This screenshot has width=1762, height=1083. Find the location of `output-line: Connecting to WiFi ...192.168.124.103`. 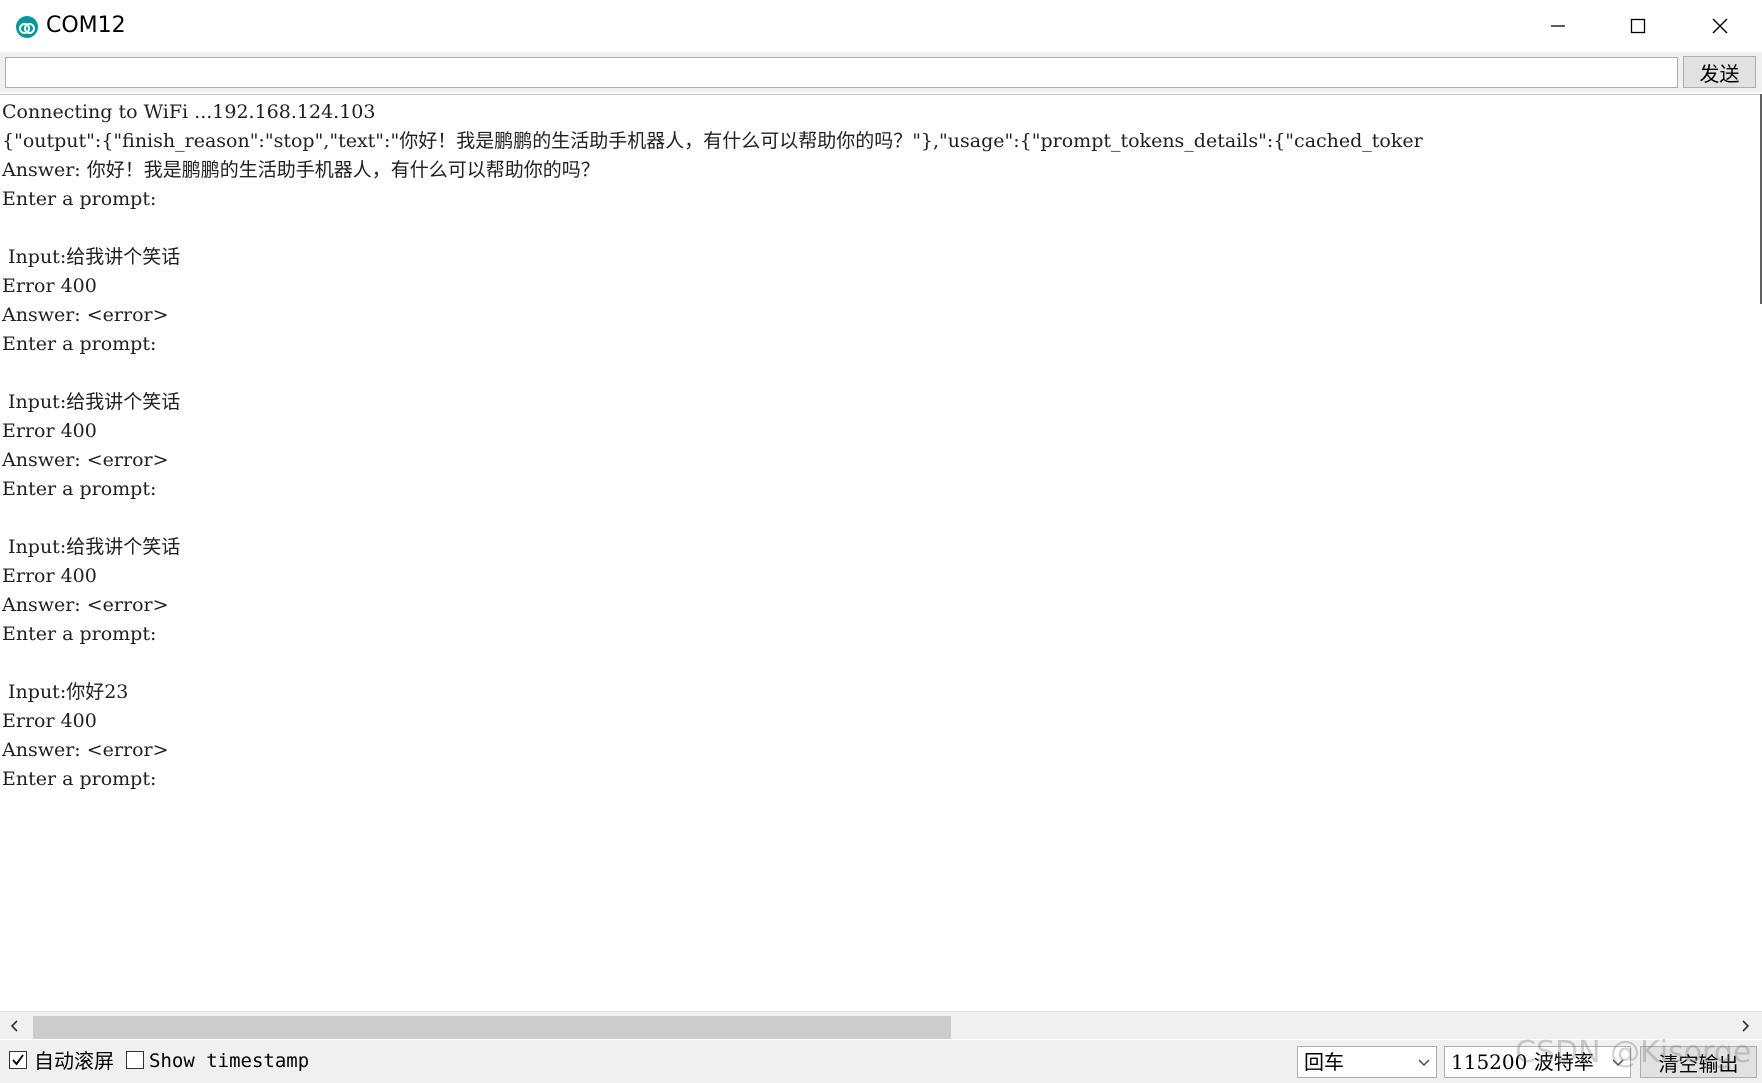

output-line: Connecting to WiFi ...192.168.124.103 is located at coordinates (189, 112).